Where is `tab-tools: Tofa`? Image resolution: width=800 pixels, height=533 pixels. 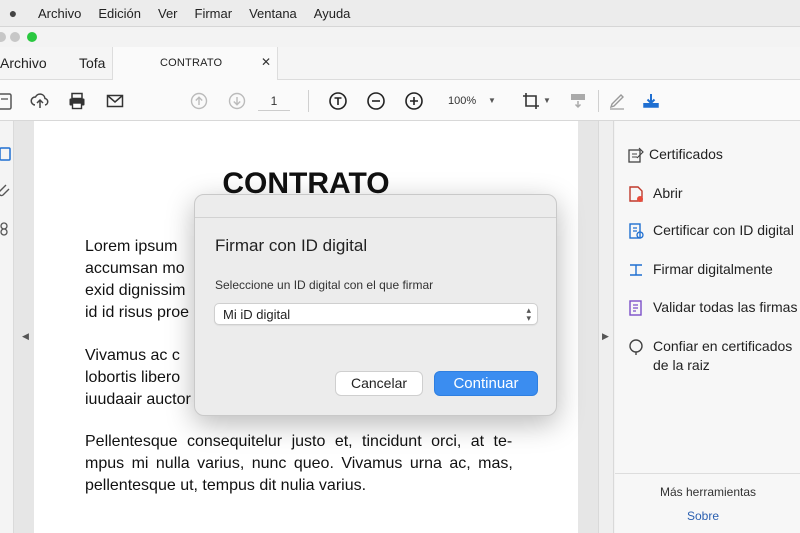
tab-tools: Tofa is located at coordinates (92, 63).